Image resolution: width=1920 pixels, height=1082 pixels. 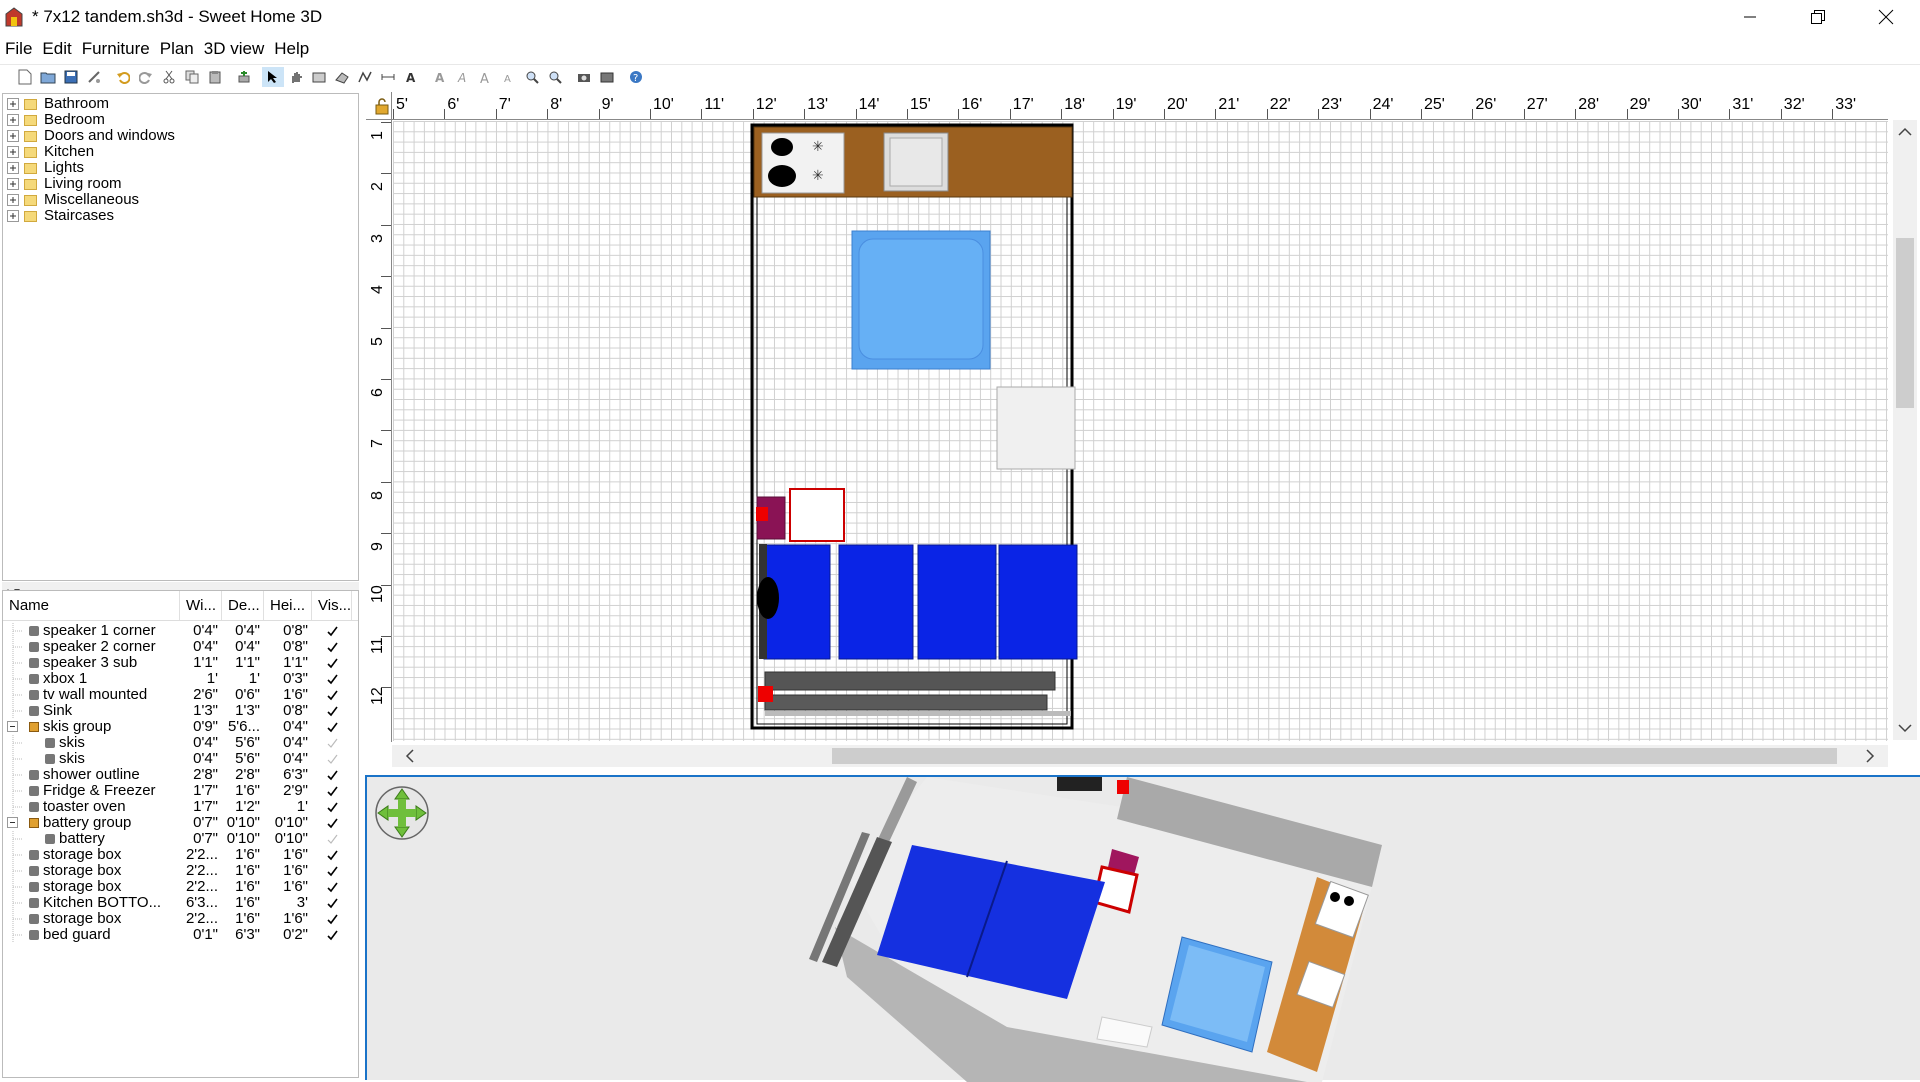 What do you see at coordinates (440, 77) in the screenshot?
I see `bold-button: A` at bounding box center [440, 77].